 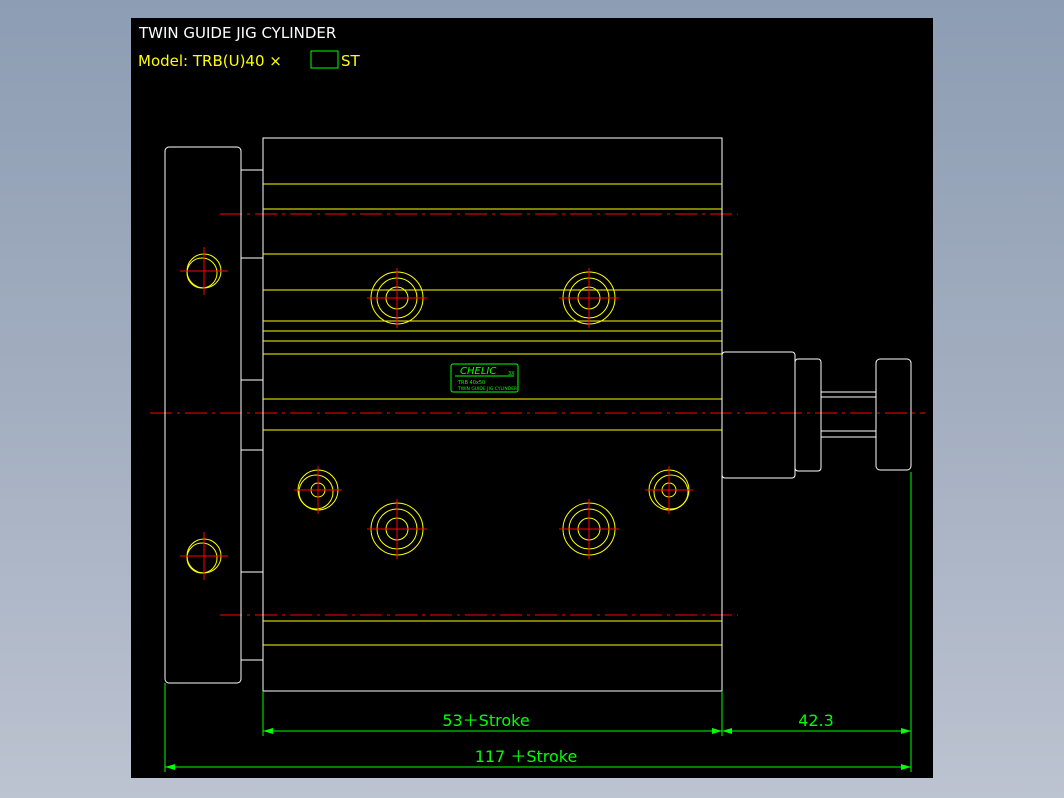 I want to click on nameplate-brand: CHELIC, so click(x=478, y=371).